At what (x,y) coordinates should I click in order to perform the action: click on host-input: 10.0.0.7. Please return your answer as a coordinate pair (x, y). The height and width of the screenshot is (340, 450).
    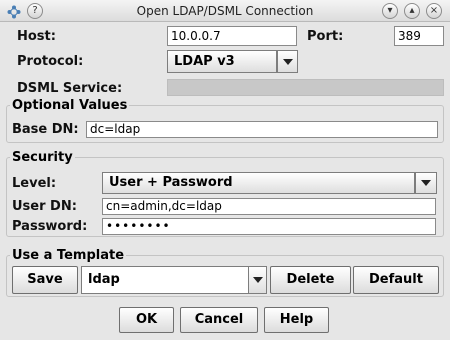
    Looking at the image, I should click on (232, 36).